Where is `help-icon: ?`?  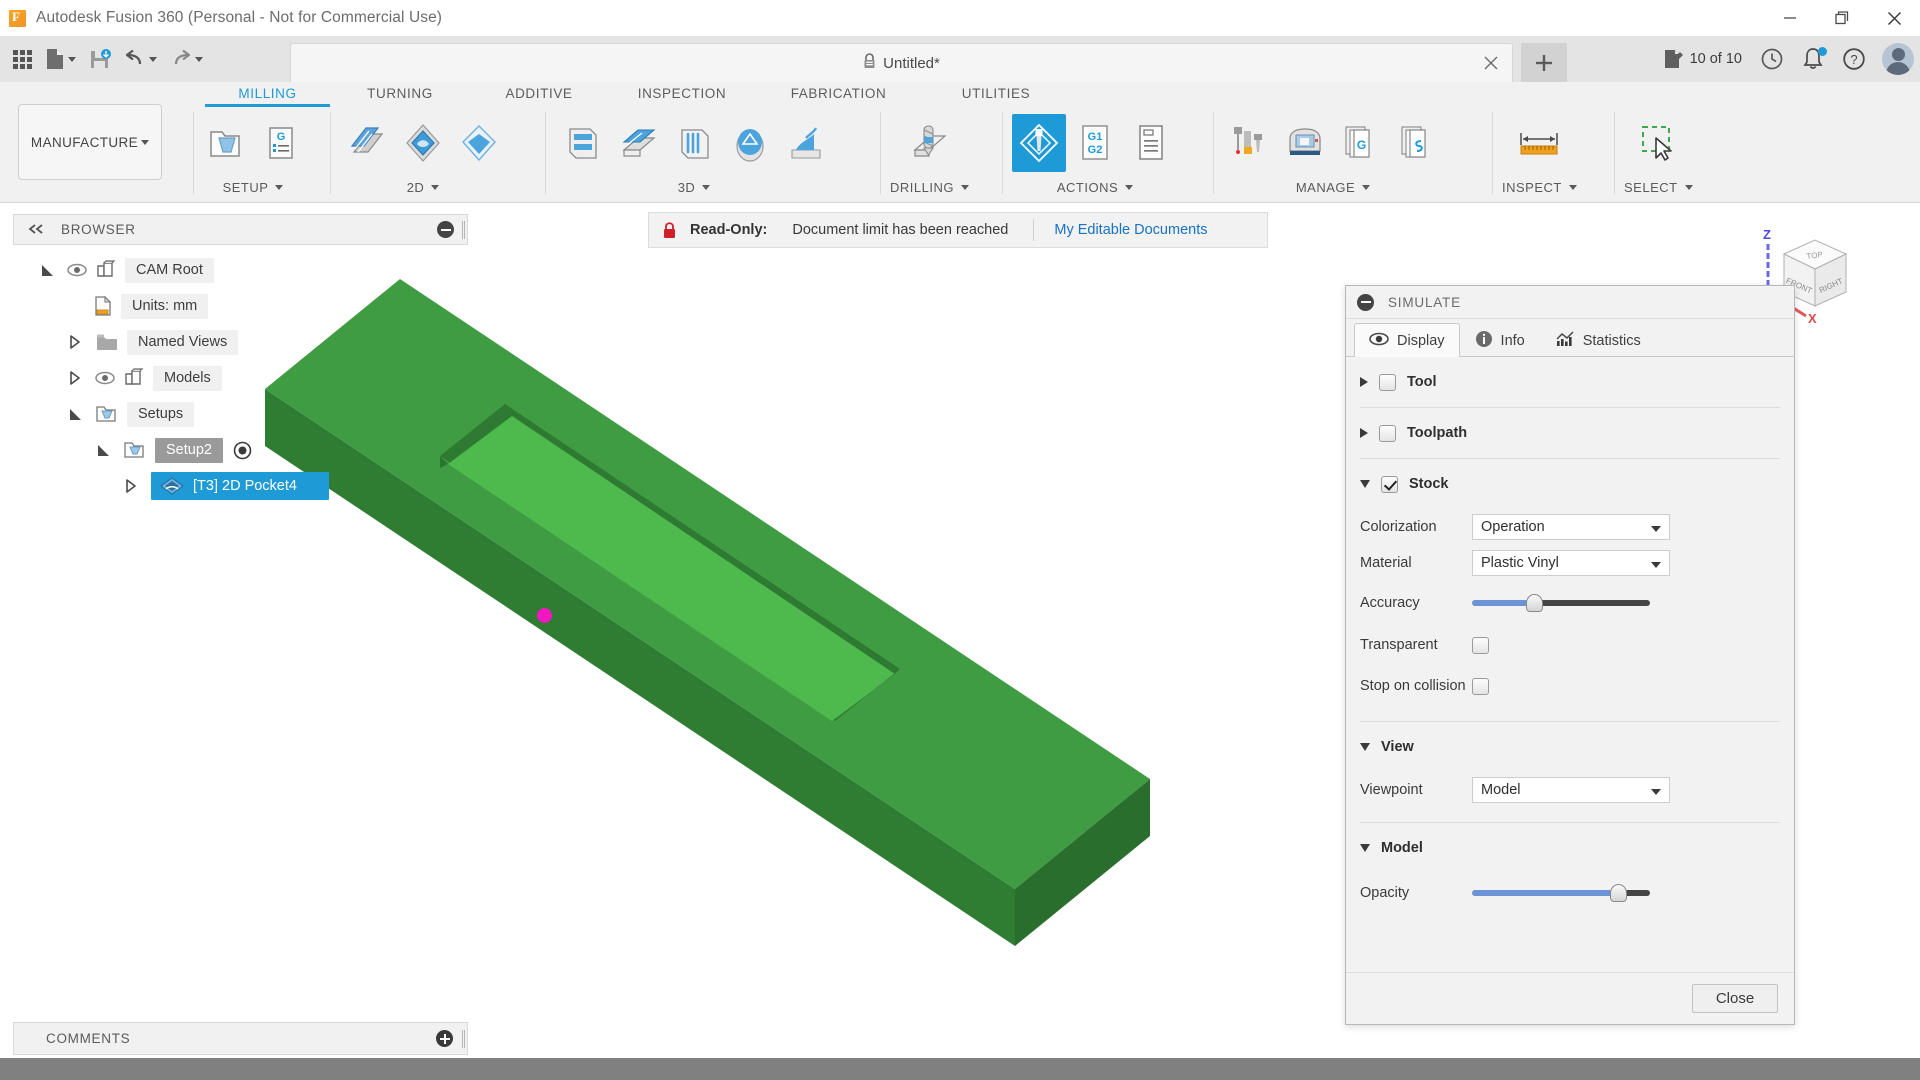 help-icon: ? is located at coordinates (1854, 59).